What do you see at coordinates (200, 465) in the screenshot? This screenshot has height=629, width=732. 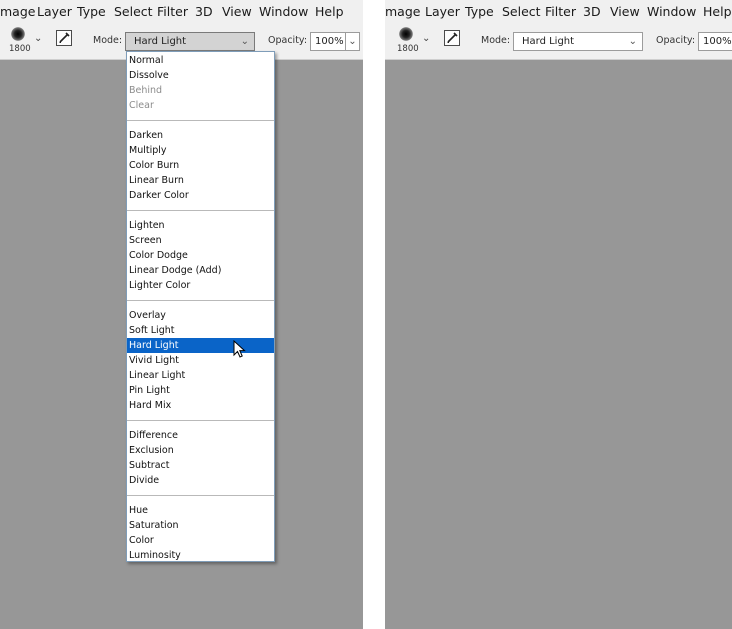 I see `blend-option-subtract: Subtract` at bounding box center [200, 465].